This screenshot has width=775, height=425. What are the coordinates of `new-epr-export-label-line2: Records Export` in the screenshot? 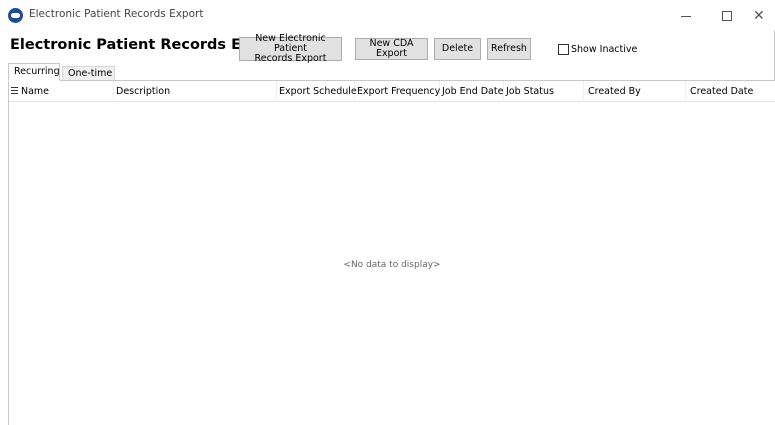 It's located at (290, 58).